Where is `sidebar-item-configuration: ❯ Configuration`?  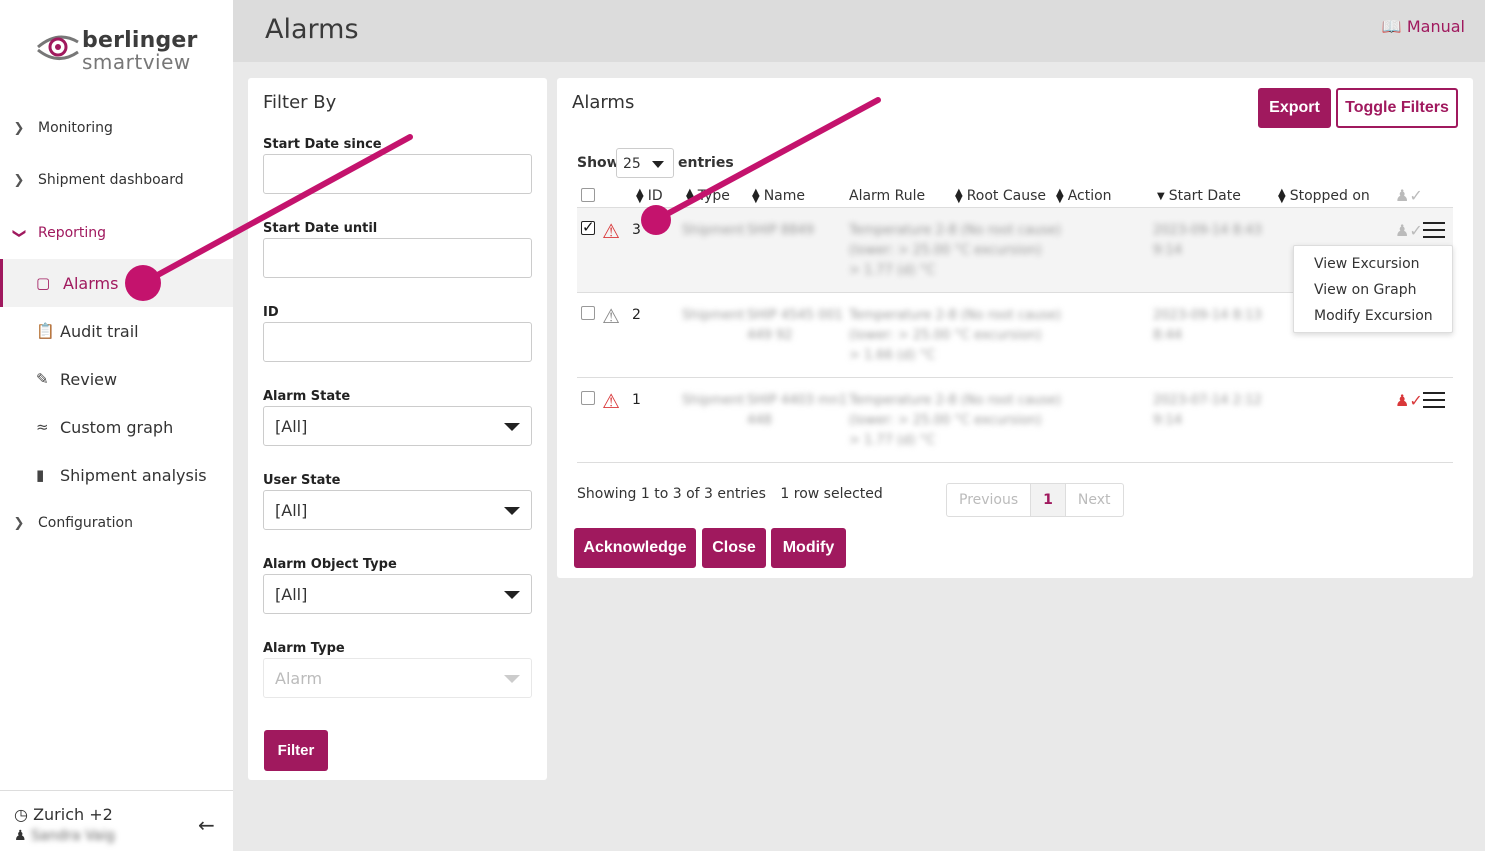
sidebar-item-configuration: ❯ Configuration is located at coordinates (116, 523).